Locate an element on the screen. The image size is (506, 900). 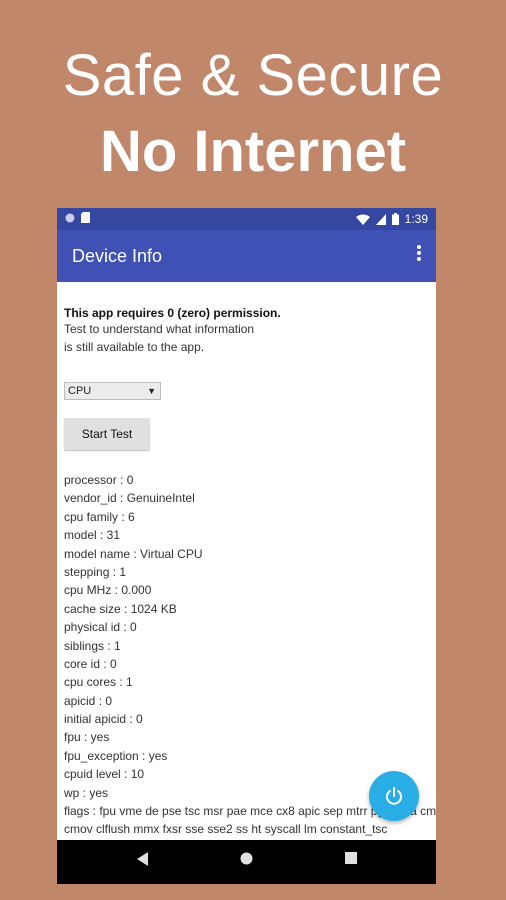
status-bar: 1:39 is located at coordinates (246, 219).